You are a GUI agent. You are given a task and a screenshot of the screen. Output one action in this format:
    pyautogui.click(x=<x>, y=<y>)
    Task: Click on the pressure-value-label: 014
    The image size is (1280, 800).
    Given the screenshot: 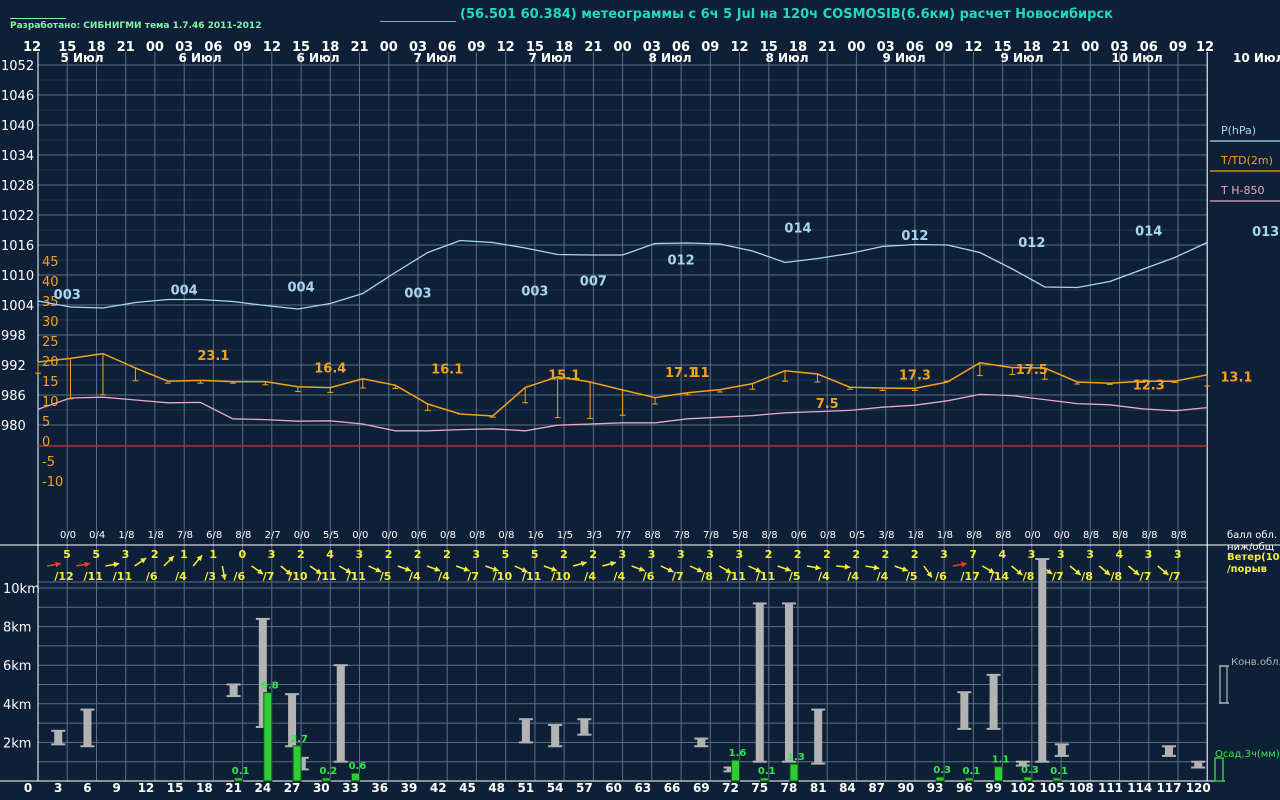 What is the action you would take?
    pyautogui.click(x=797, y=229)
    